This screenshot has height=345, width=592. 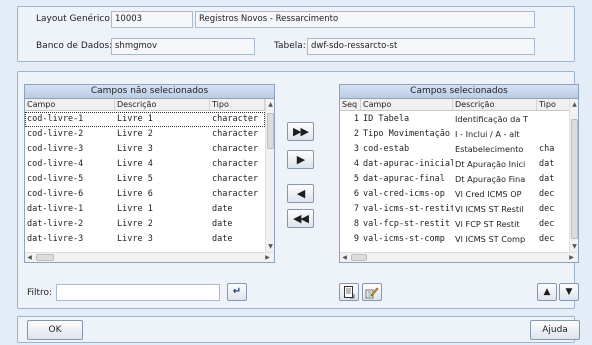 I want to click on cell-campo: cod-livre-6, so click(x=55, y=194).